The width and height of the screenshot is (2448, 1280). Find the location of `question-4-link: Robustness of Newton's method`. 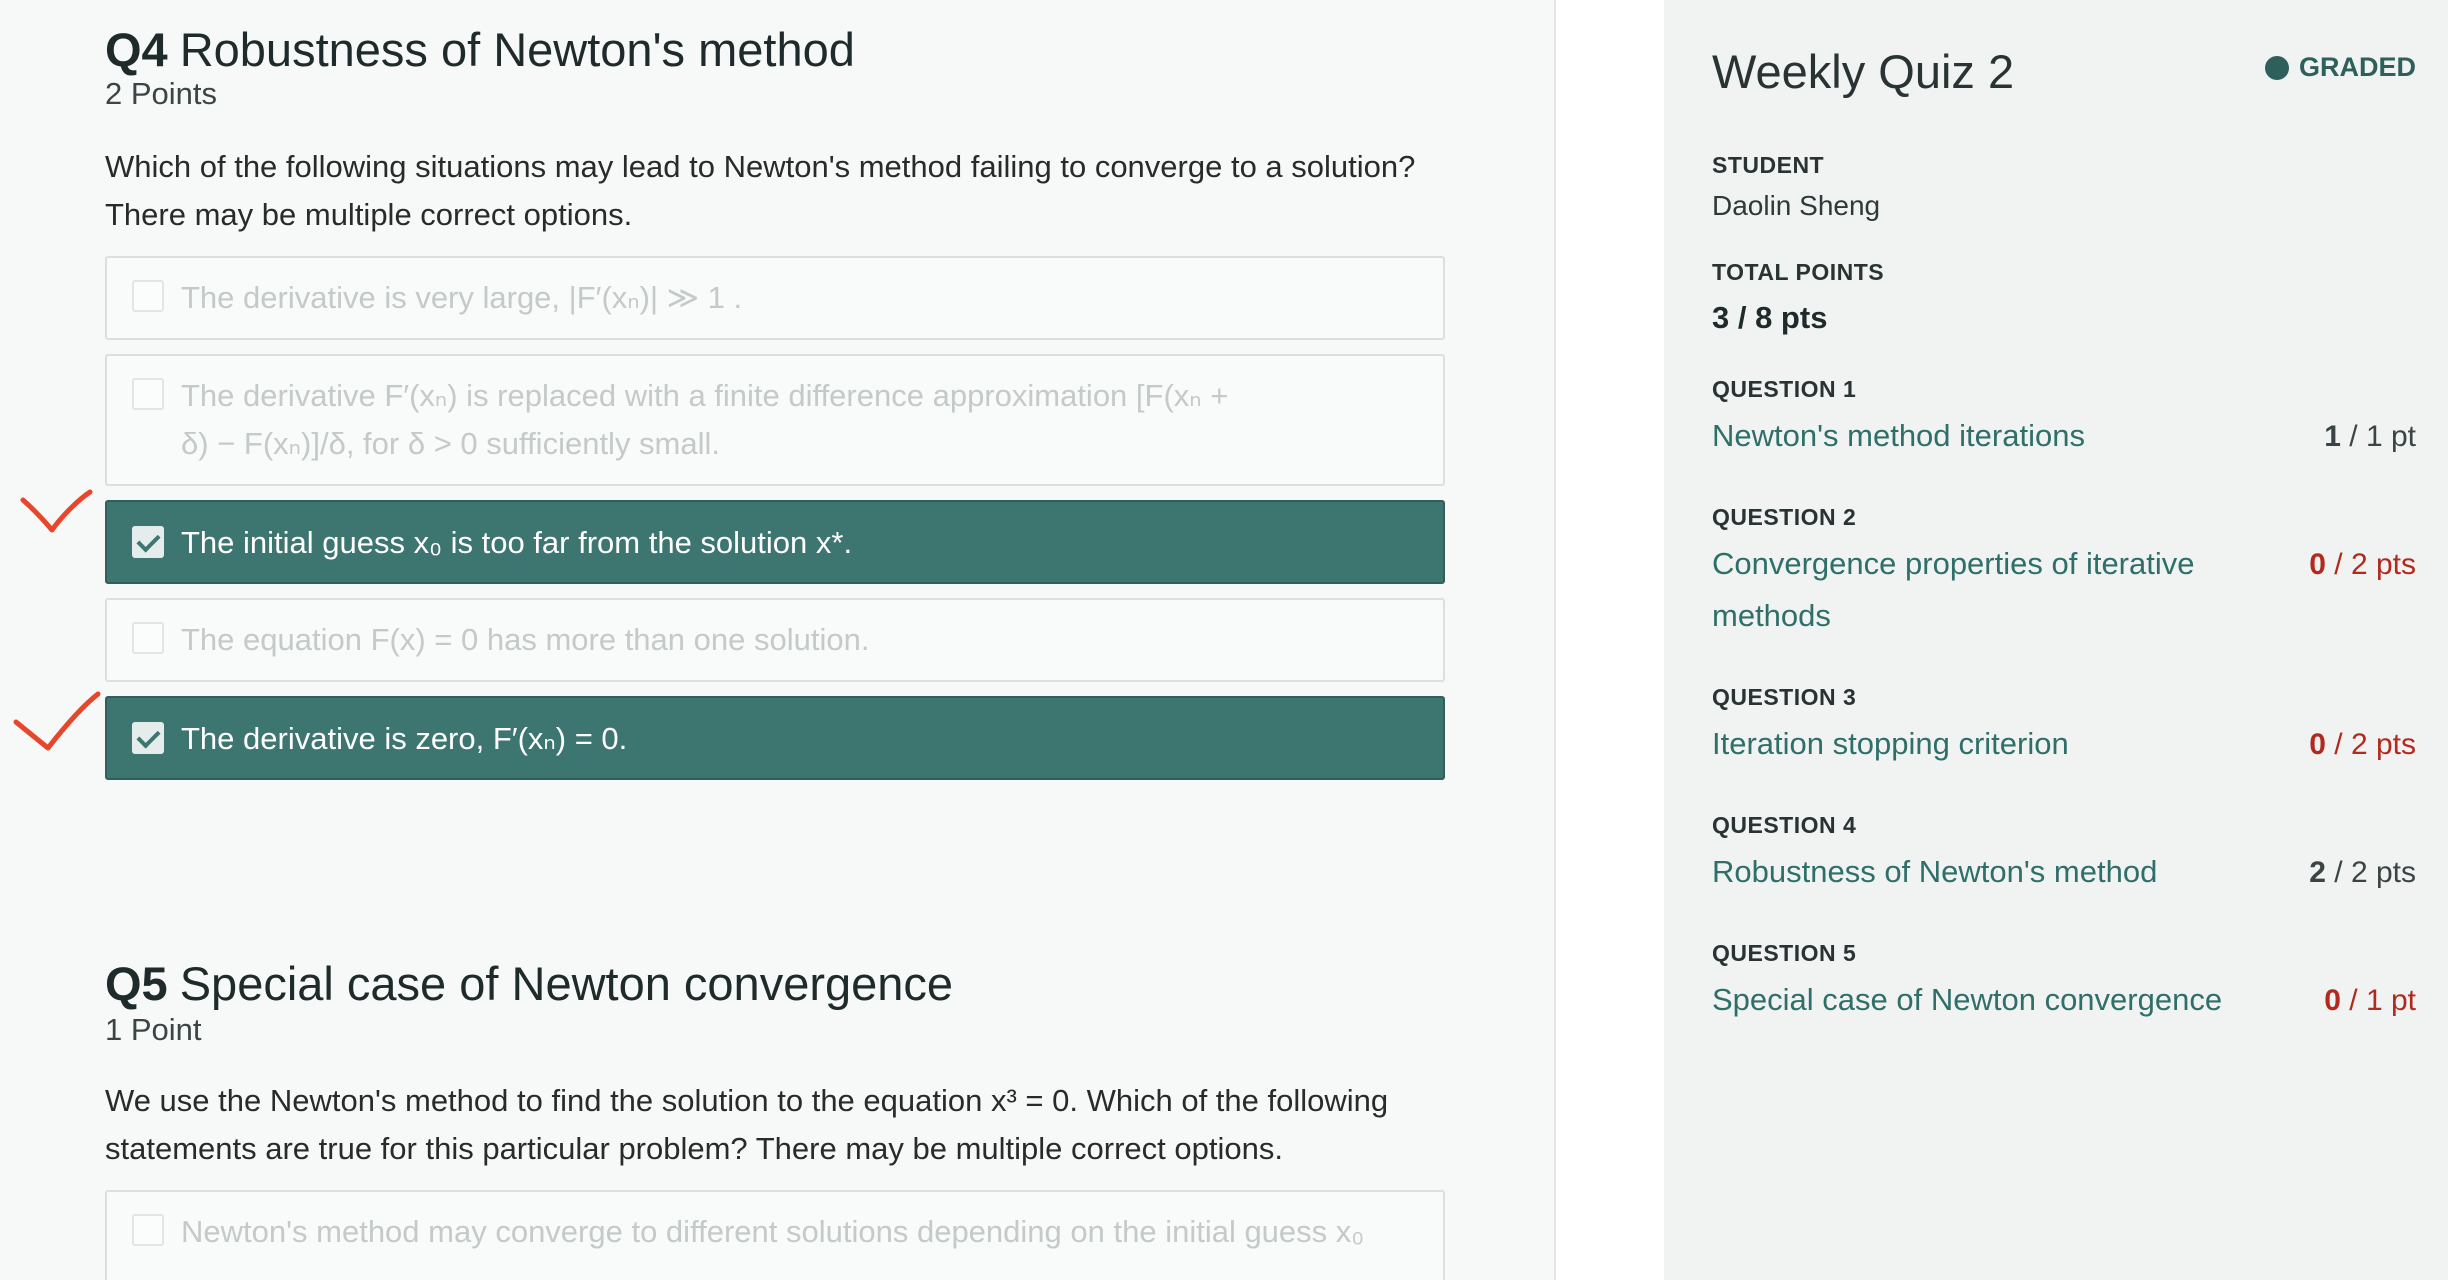

question-4-link: Robustness of Newton's method is located at coordinates (1992, 872).